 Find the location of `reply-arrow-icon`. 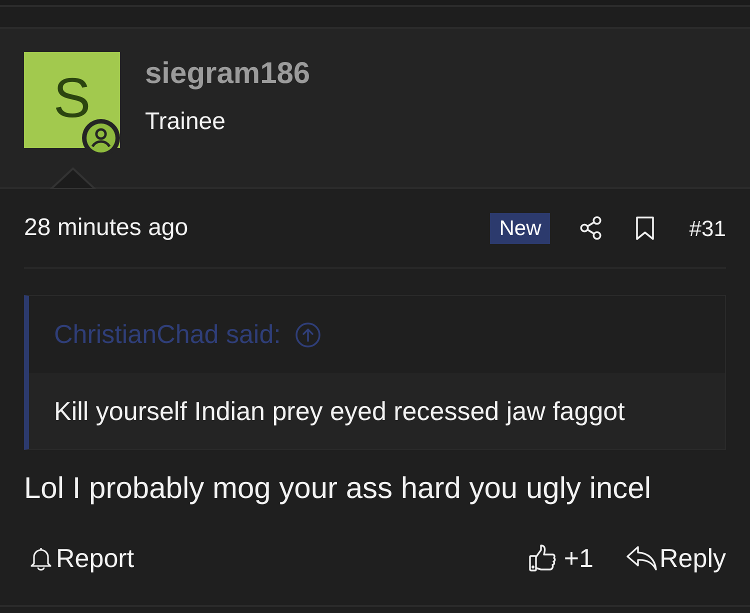

reply-arrow-icon is located at coordinates (642, 558).